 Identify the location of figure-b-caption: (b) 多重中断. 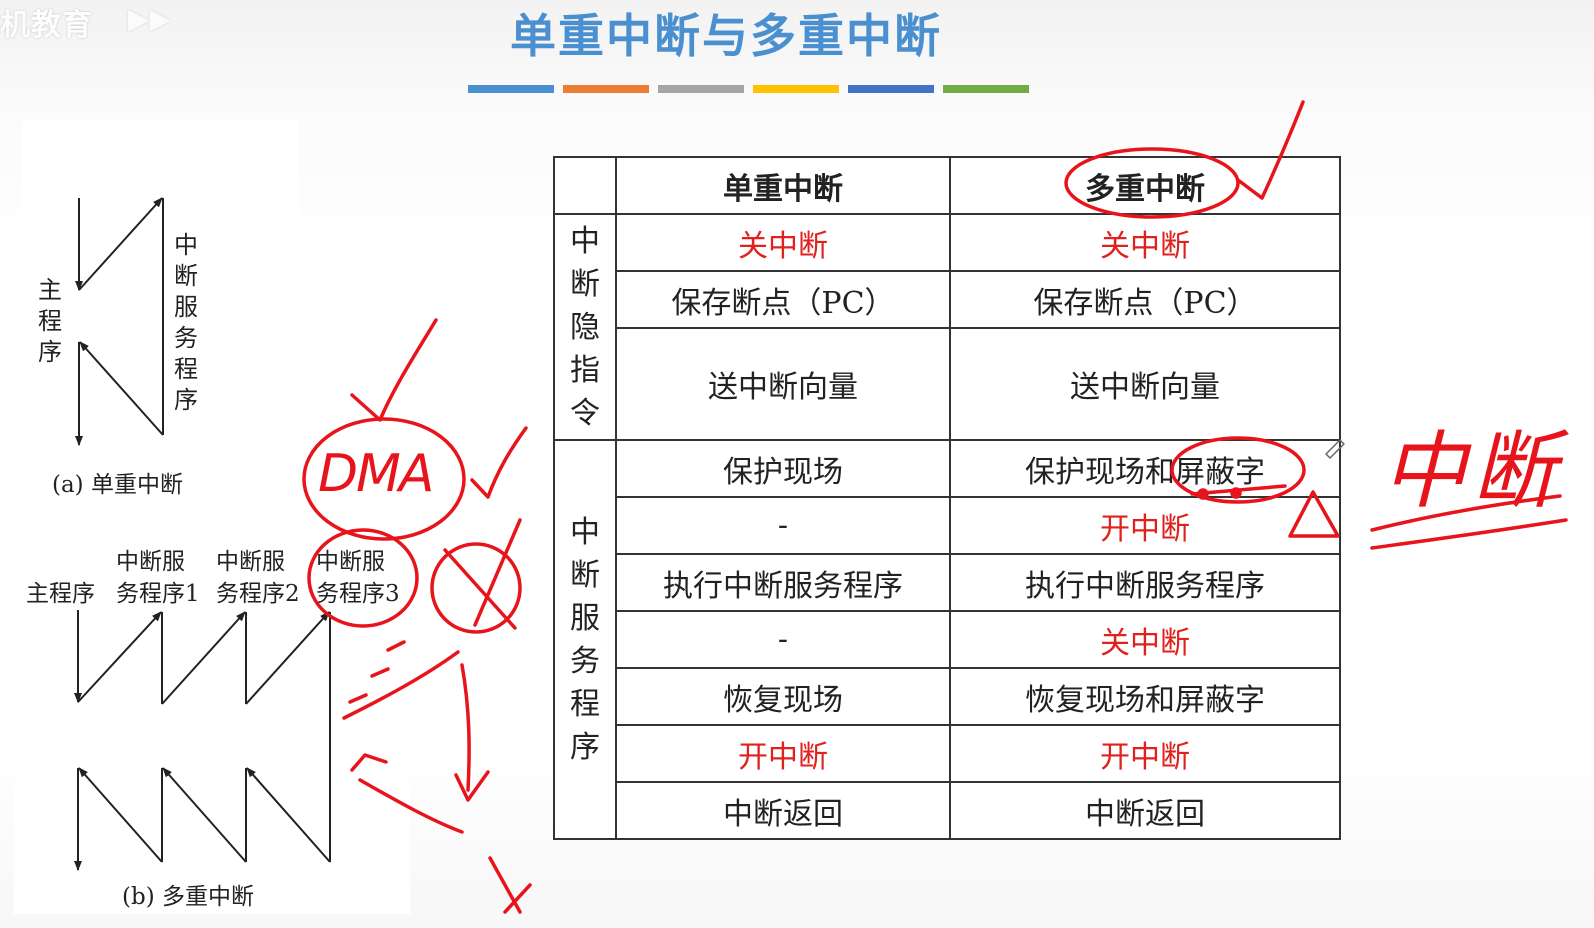
(188, 897).